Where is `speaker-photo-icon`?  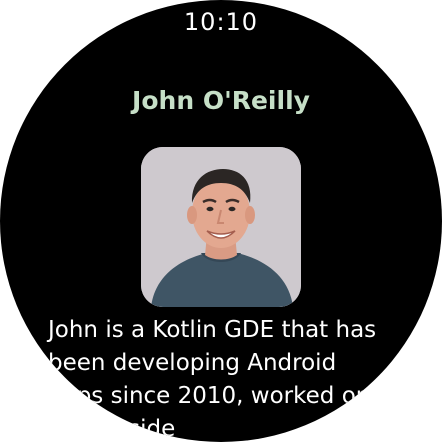
speaker-photo-icon is located at coordinates (221, 227).